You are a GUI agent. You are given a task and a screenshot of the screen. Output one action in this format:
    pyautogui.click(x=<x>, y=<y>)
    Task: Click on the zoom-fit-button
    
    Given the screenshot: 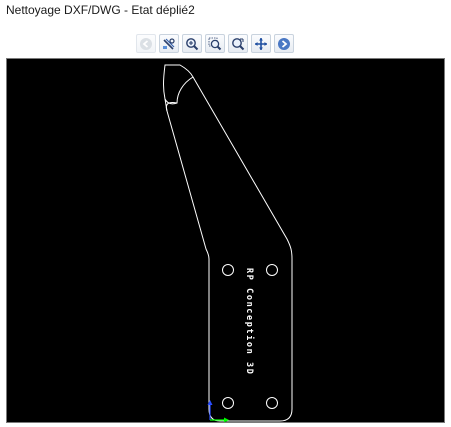 What is the action you would take?
    pyautogui.click(x=238, y=43)
    